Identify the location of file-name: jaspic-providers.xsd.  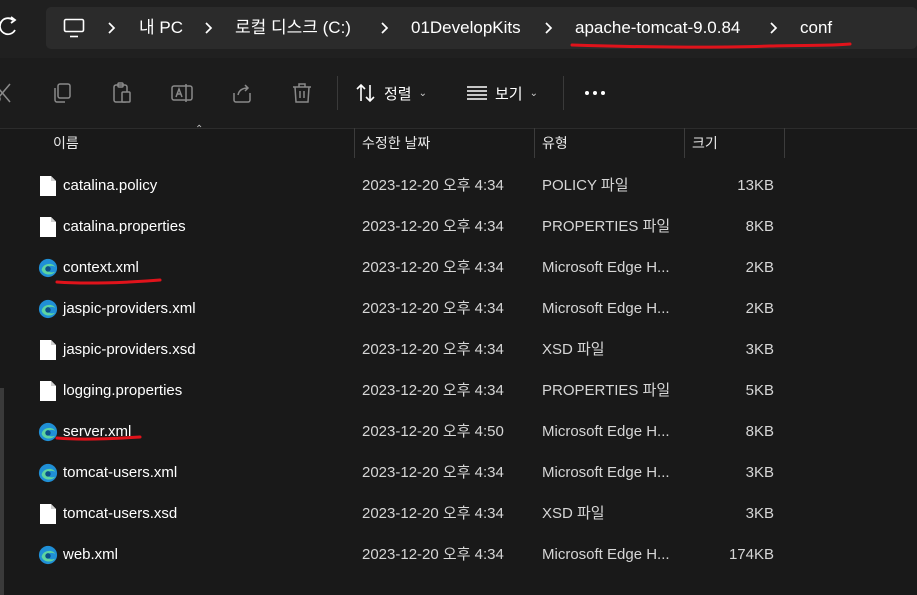
(129, 349).